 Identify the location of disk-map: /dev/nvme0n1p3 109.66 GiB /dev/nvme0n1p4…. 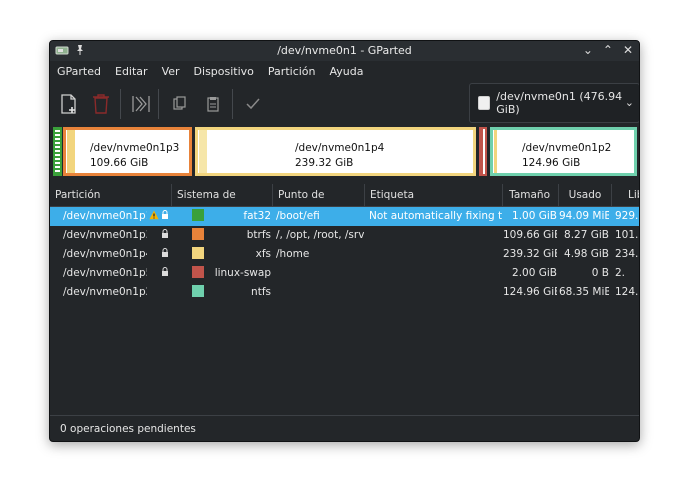
(345, 152).